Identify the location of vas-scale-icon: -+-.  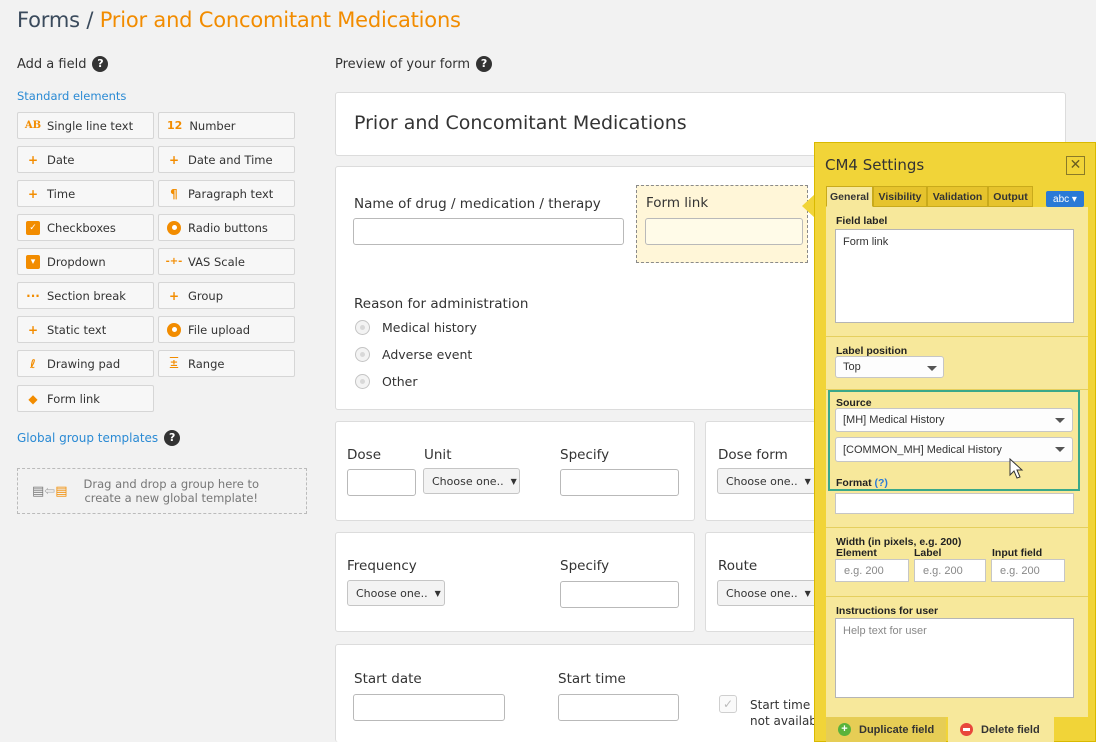
(174, 261).